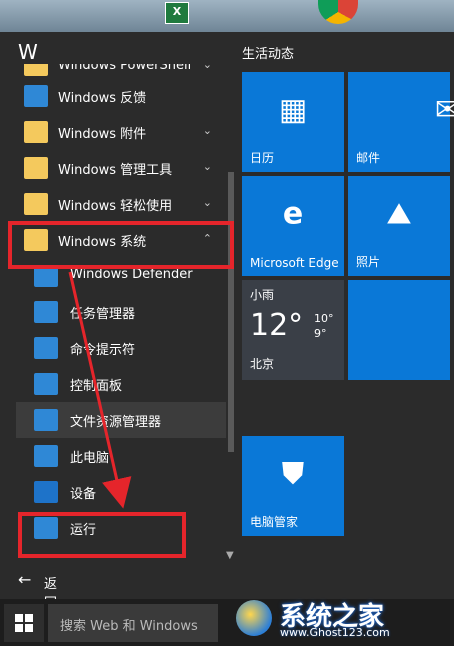  I want to click on guide-arrow, so click(100, 390).